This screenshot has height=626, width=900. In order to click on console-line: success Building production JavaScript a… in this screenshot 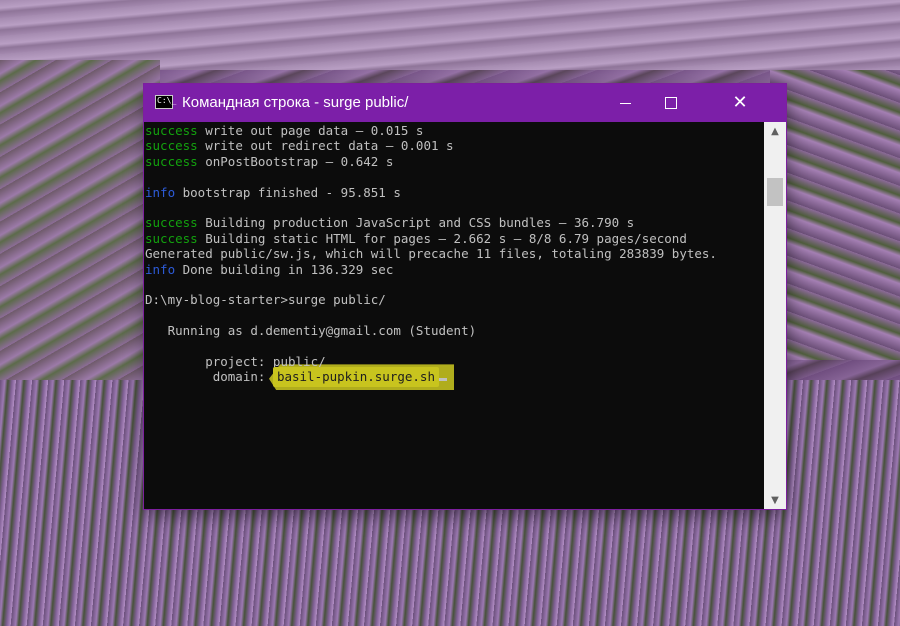, I will do `click(389, 222)`.